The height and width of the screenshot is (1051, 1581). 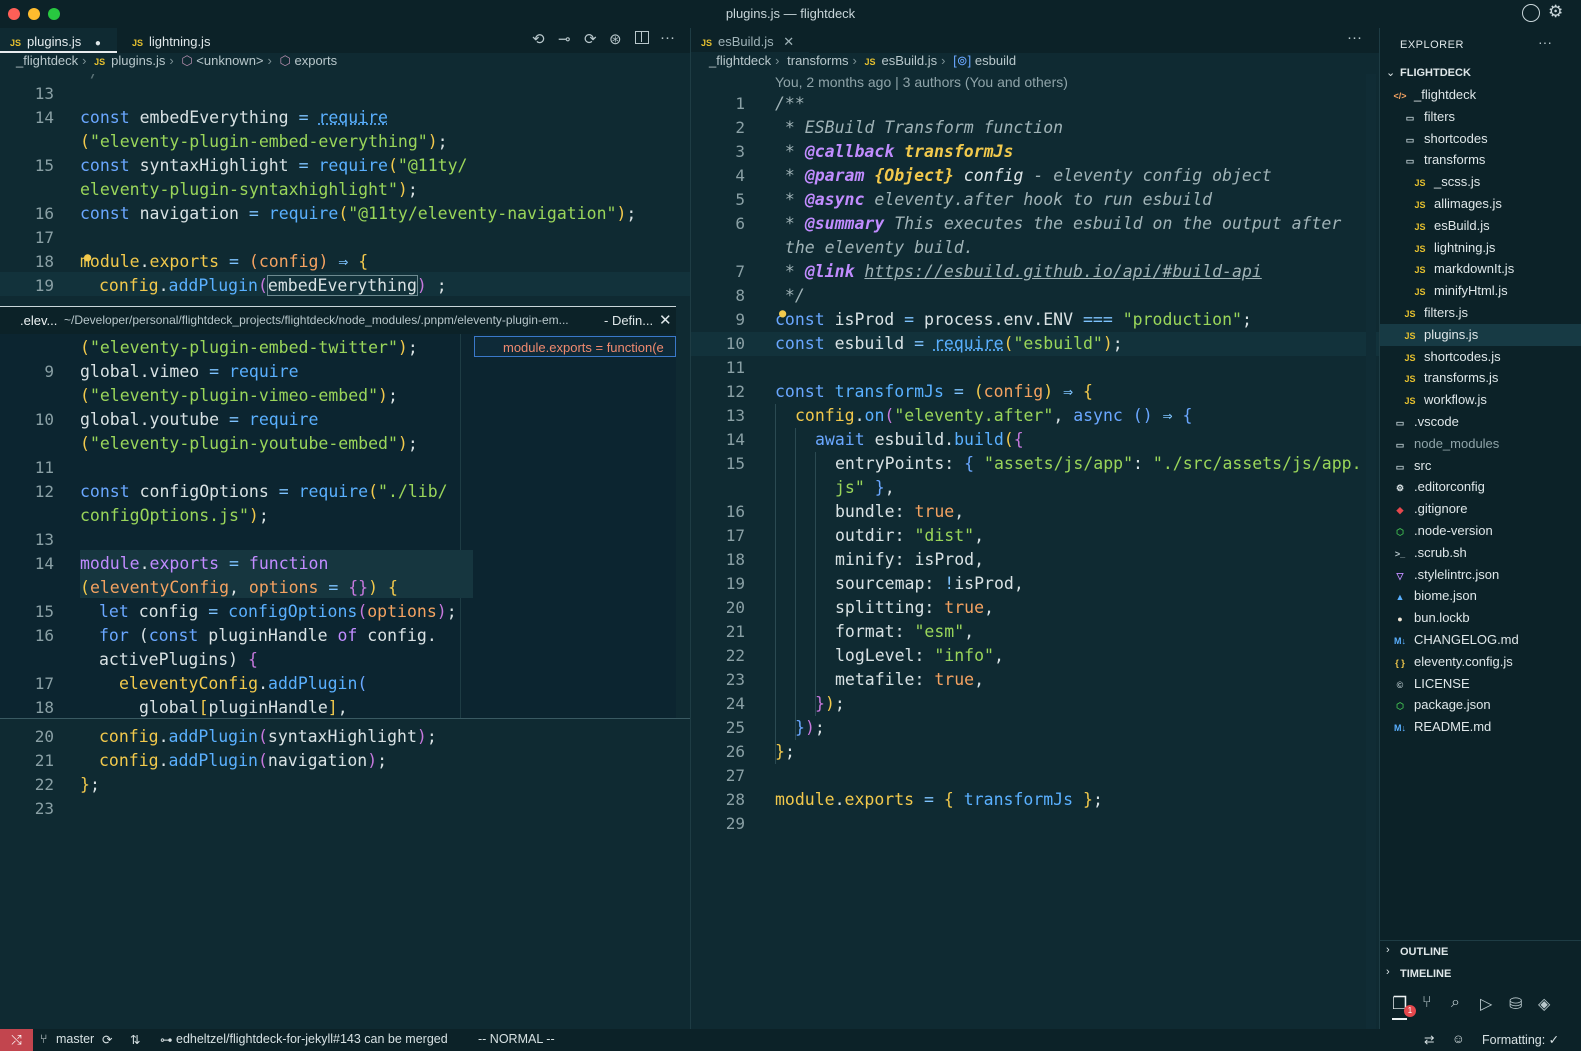 What do you see at coordinates (1480, 444) in the screenshot?
I see `explorer-item: ▭ node_modules` at bounding box center [1480, 444].